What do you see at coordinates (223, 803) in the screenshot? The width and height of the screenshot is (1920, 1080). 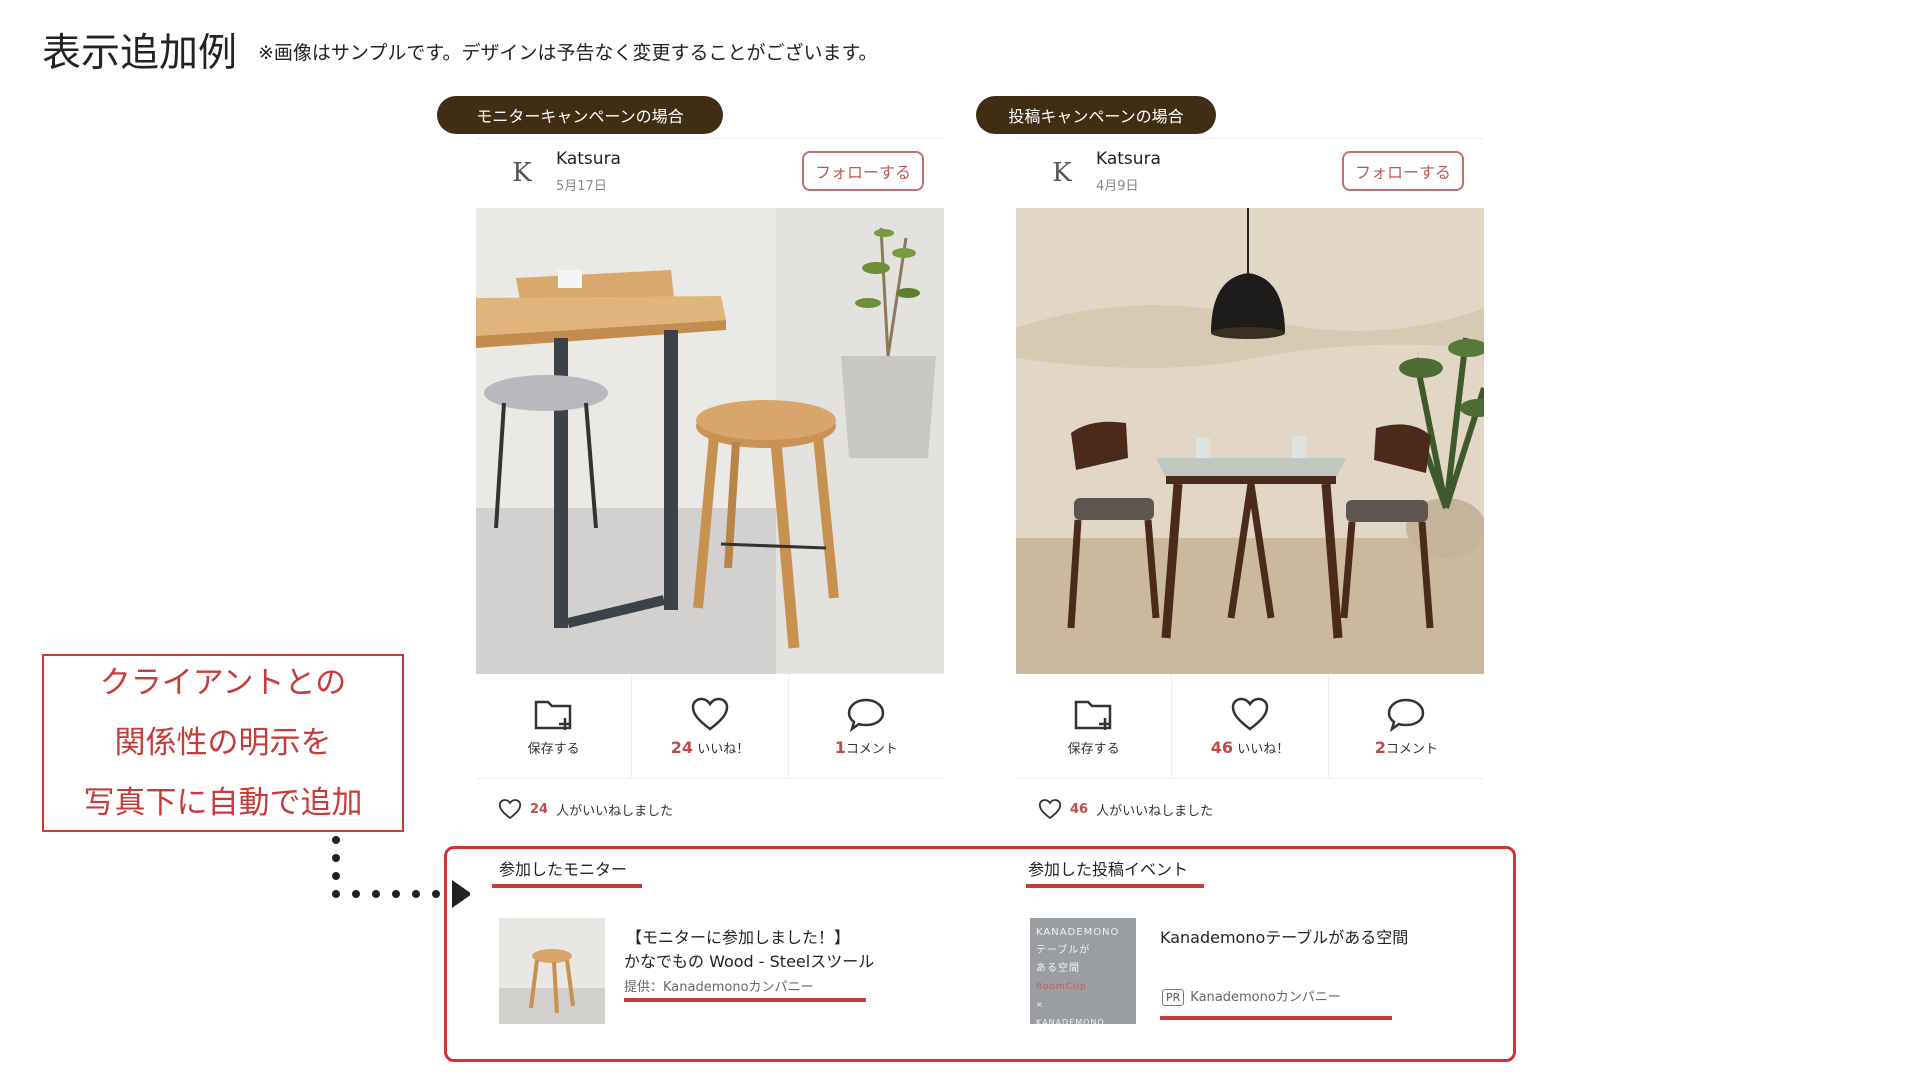 I see `callout-line-3: 写真下に自動で追加` at bounding box center [223, 803].